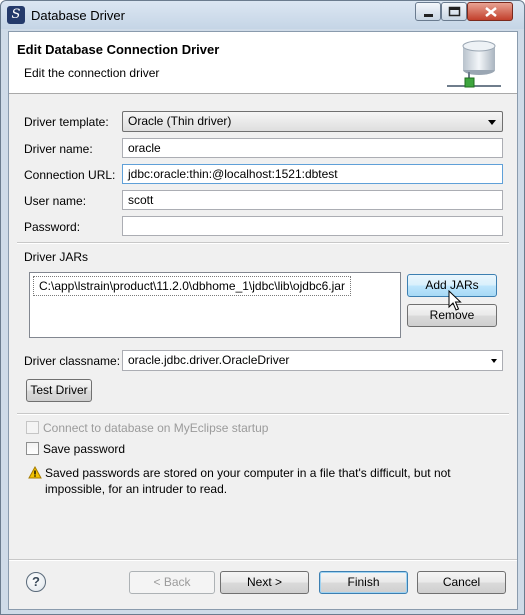 The height and width of the screenshot is (615, 525). I want to click on driver-classname-value: oracle.jdbc.driver.OracleDriver, so click(209, 360).